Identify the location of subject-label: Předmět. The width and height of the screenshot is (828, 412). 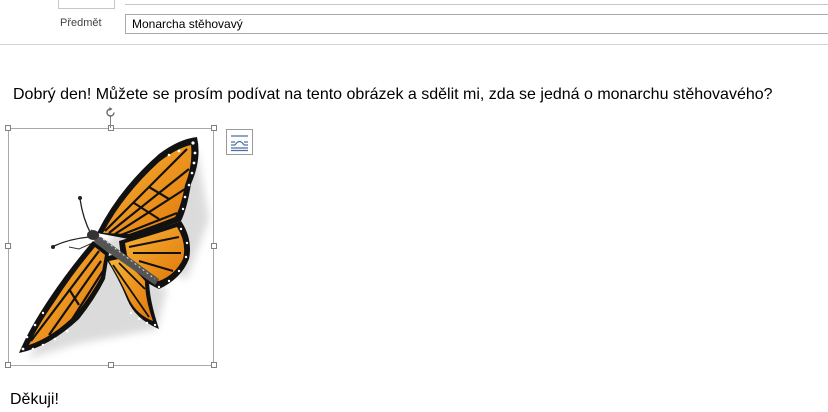
(81, 23).